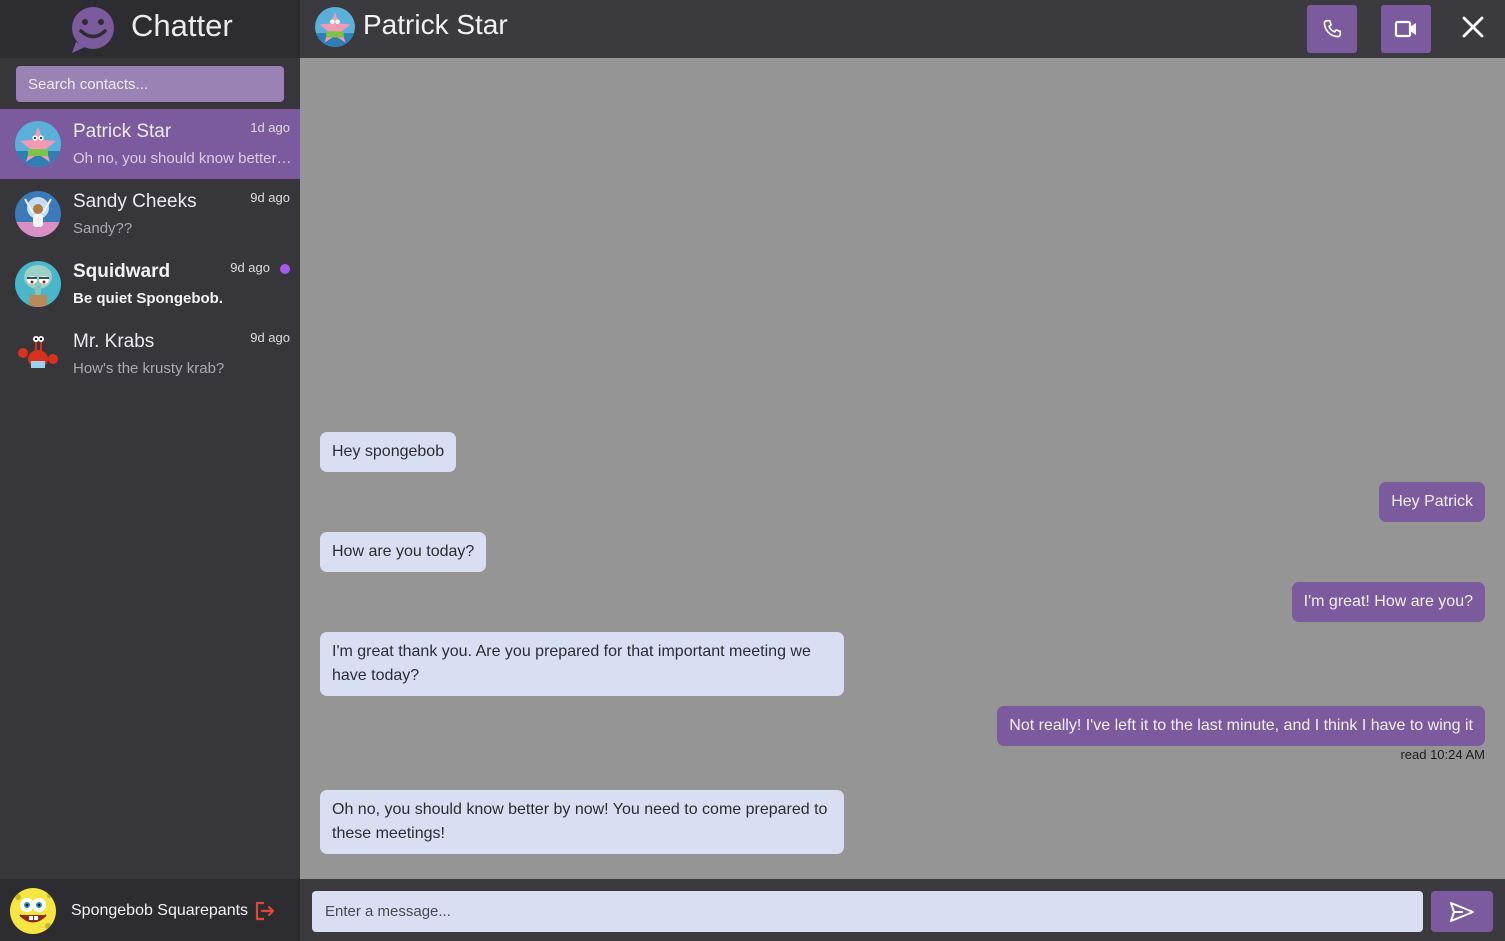  What do you see at coordinates (1442, 754) in the screenshot?
I see `read-receipt: read 10:24 AM` at bounding box center [1442, 754].